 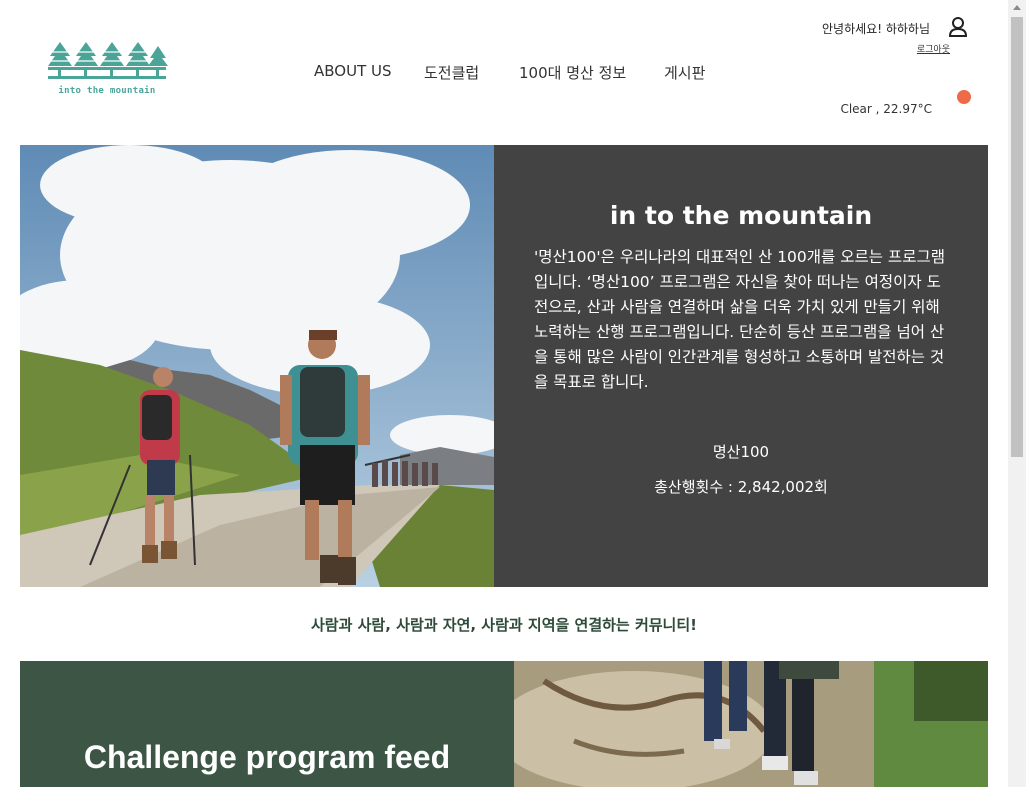 I want to click on hero-title: in to the mountain, so click(x=741, y=215).